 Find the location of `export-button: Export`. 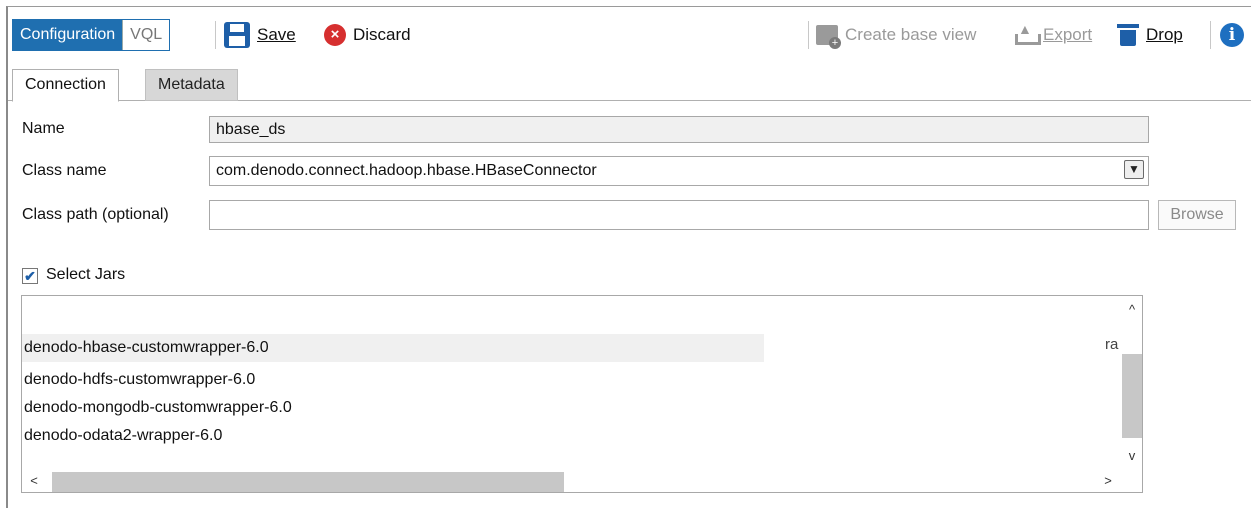

export-button: Export is located at coordinates (1053, 35).